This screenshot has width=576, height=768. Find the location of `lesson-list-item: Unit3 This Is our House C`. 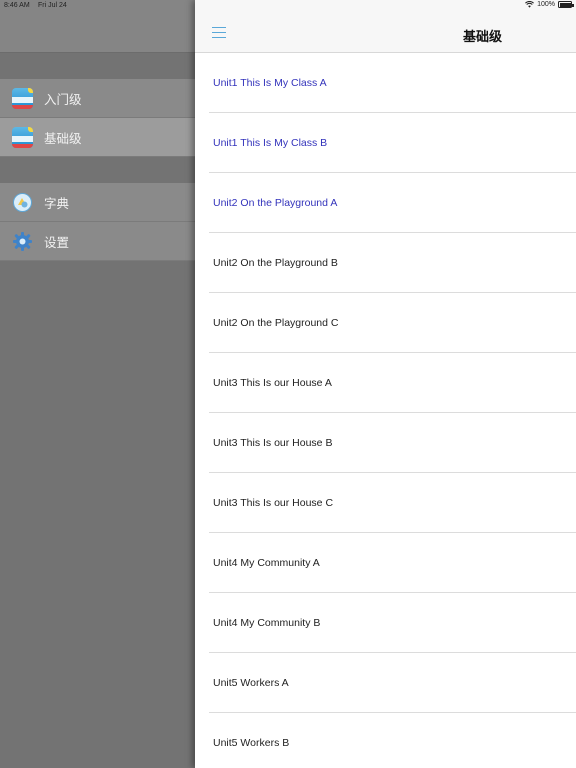

lesson-list-item: Unit3 This Is our House C is located at coordinates (392, 503).